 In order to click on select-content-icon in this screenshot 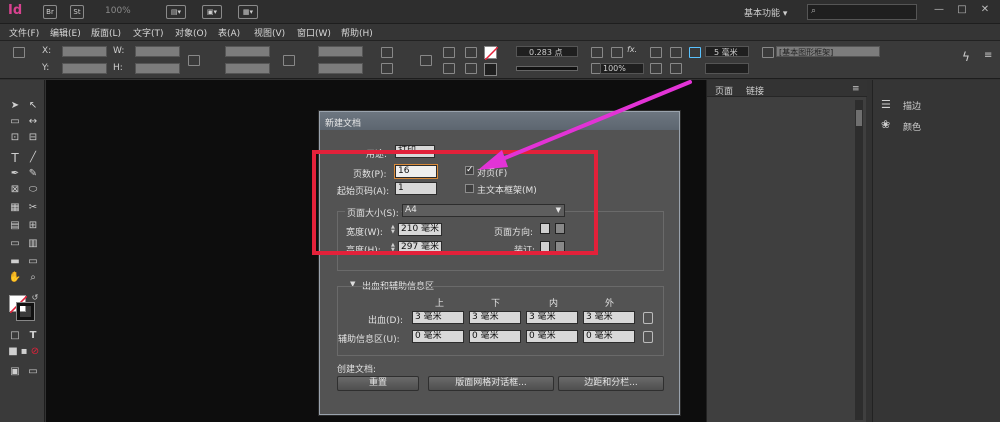, I will do `click(471, 68)`.